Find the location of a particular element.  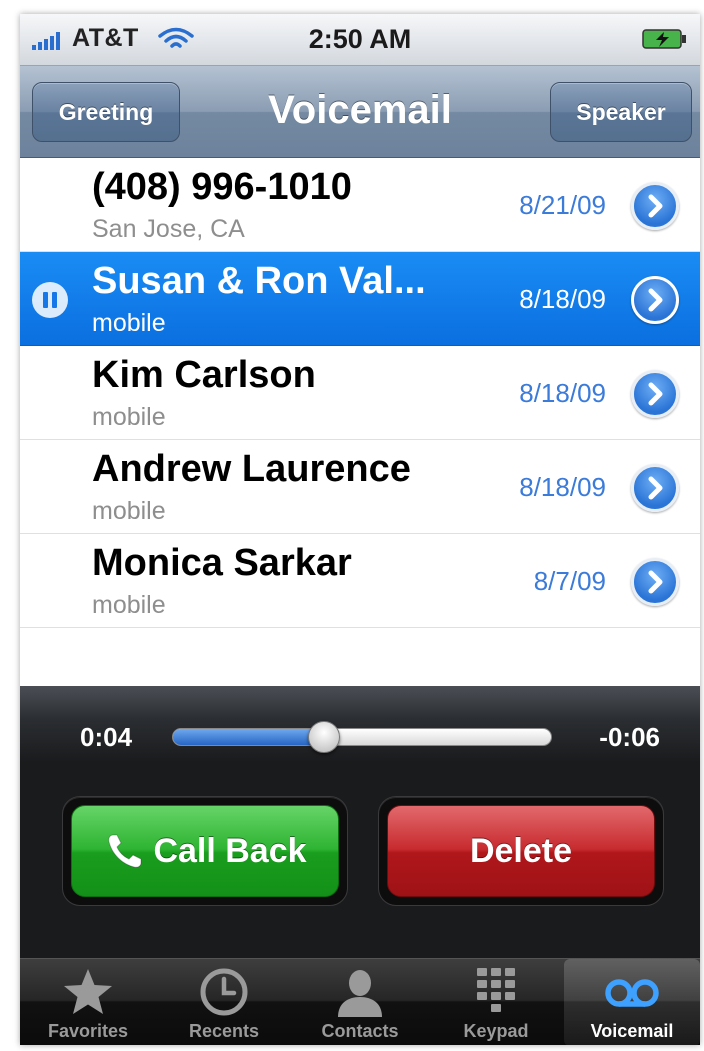

elapsed-time: 0:04 is located at coordinates (106, 737).